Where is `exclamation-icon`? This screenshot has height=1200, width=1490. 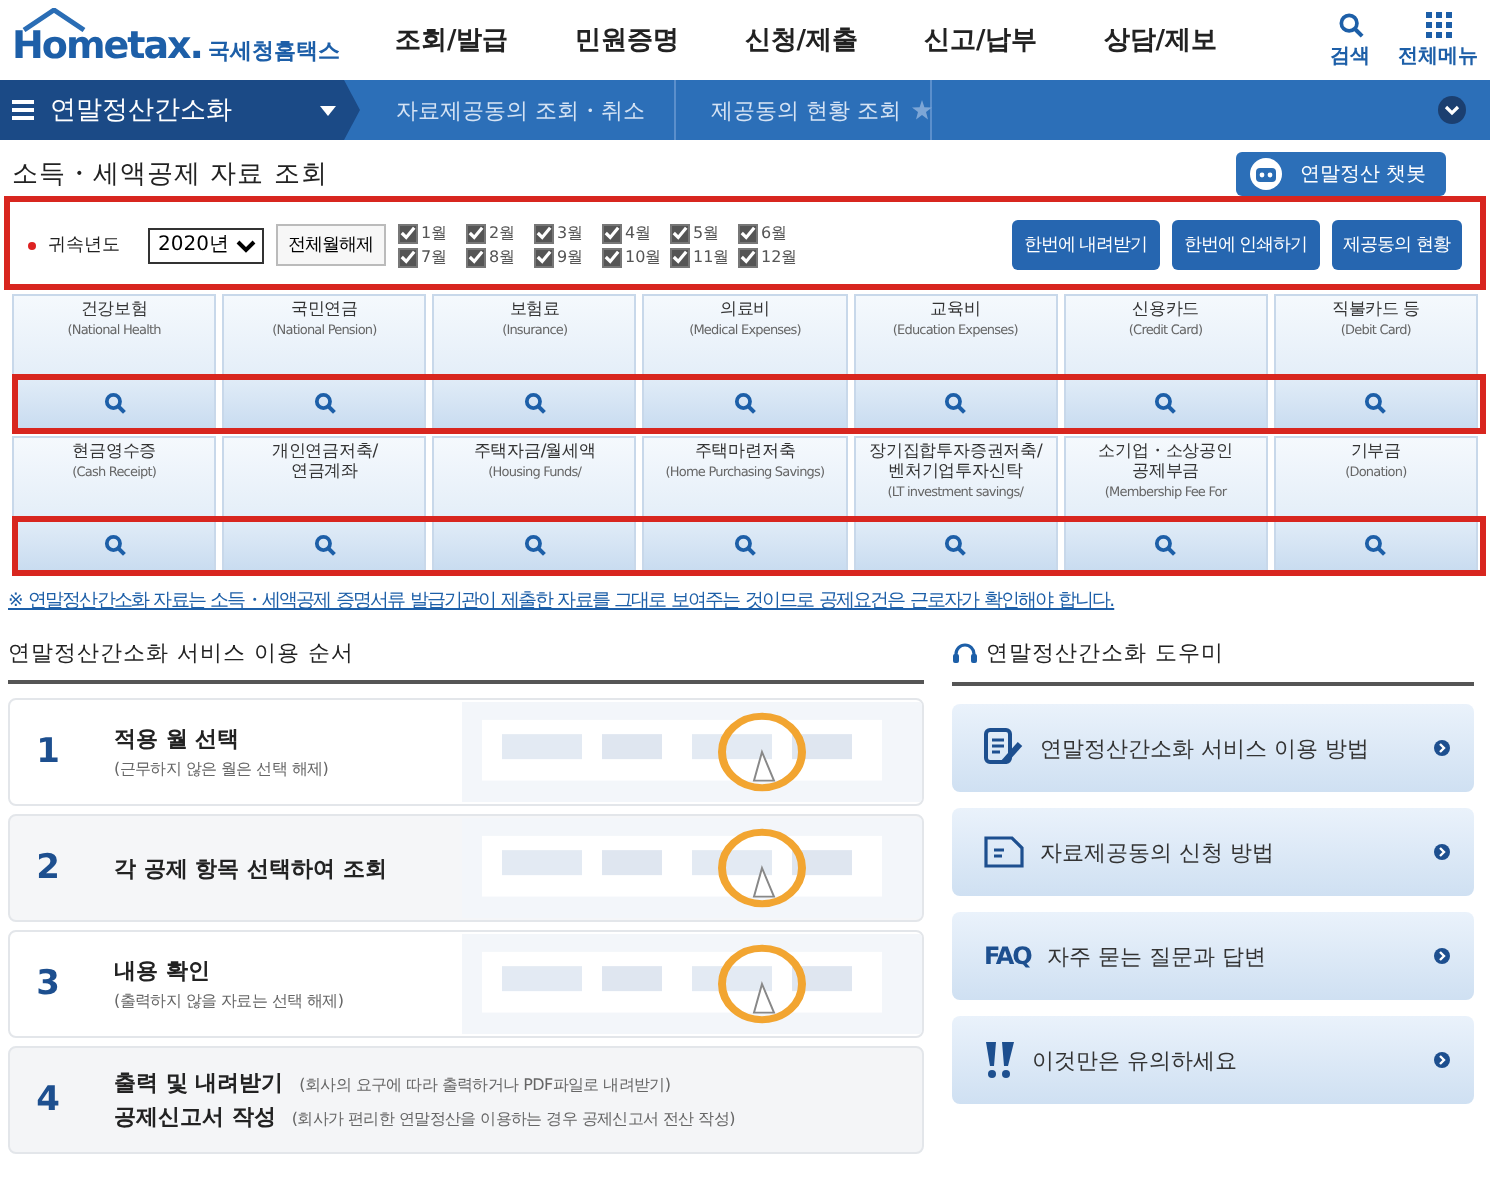 exclamation-icon is located at coordinates (1000, 1060).